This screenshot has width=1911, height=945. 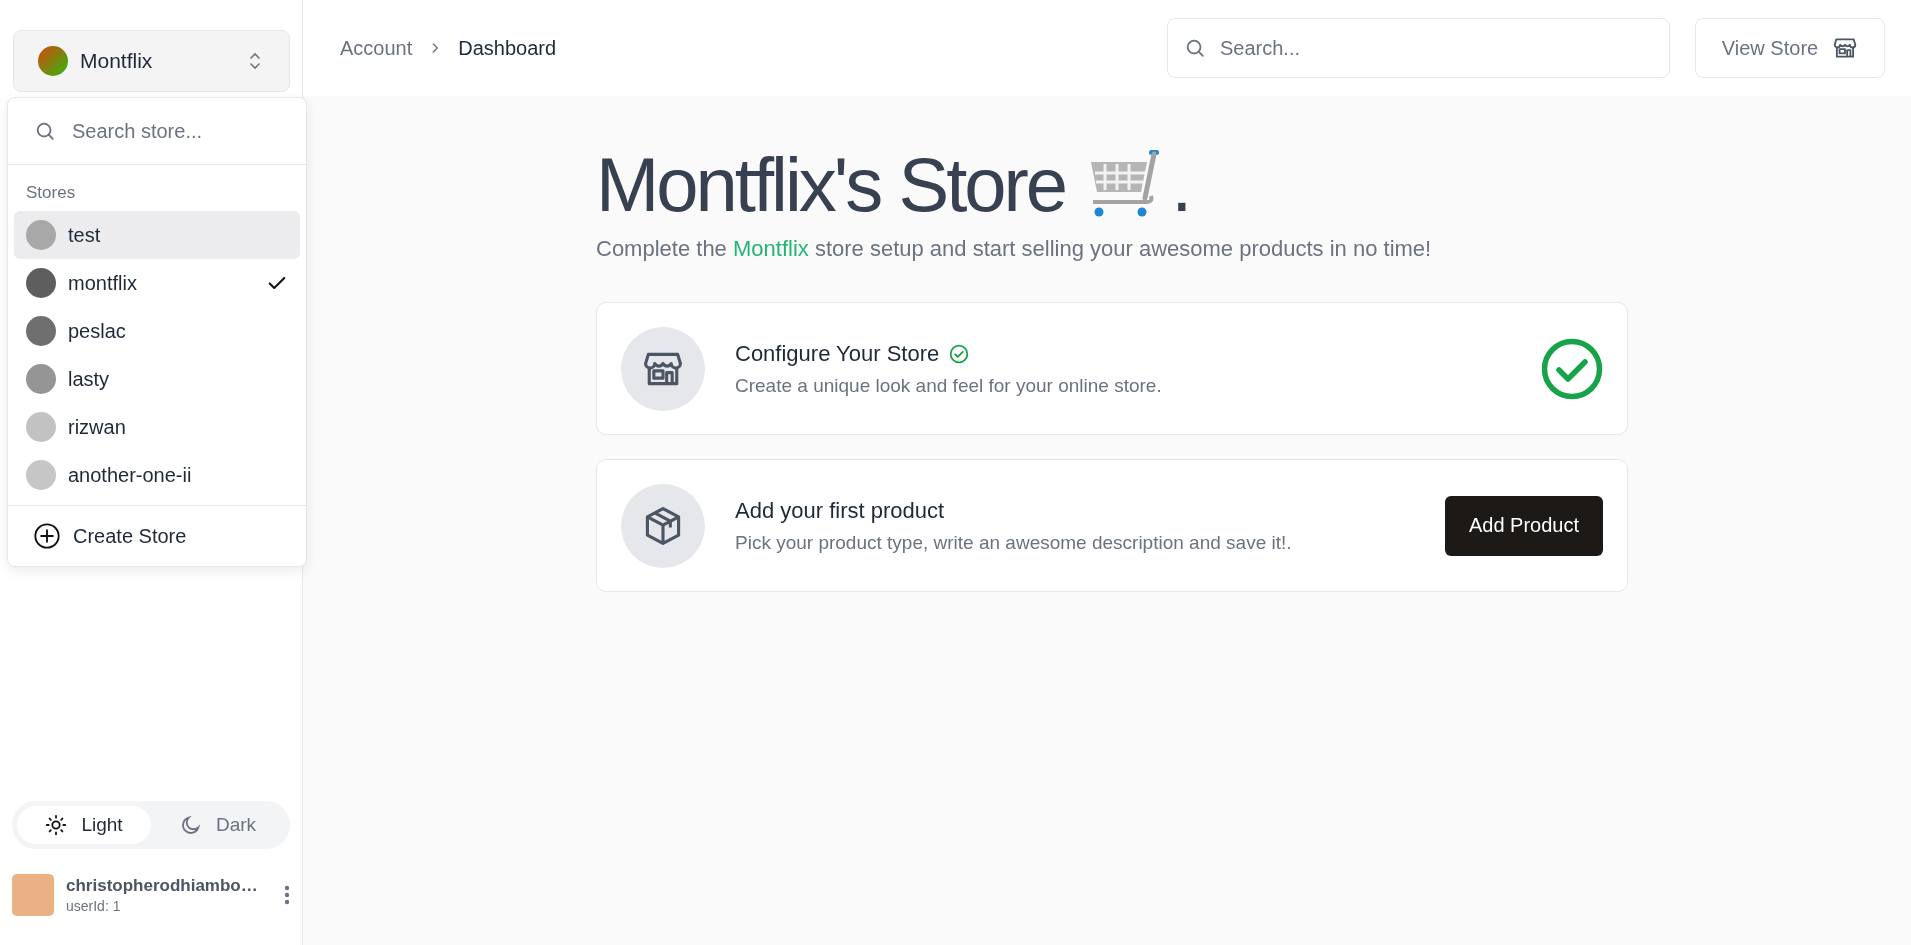 What do you see at coordinates (33, 895) in the screenshot?
I see `user-avatar` at bounding box center [33, 895].